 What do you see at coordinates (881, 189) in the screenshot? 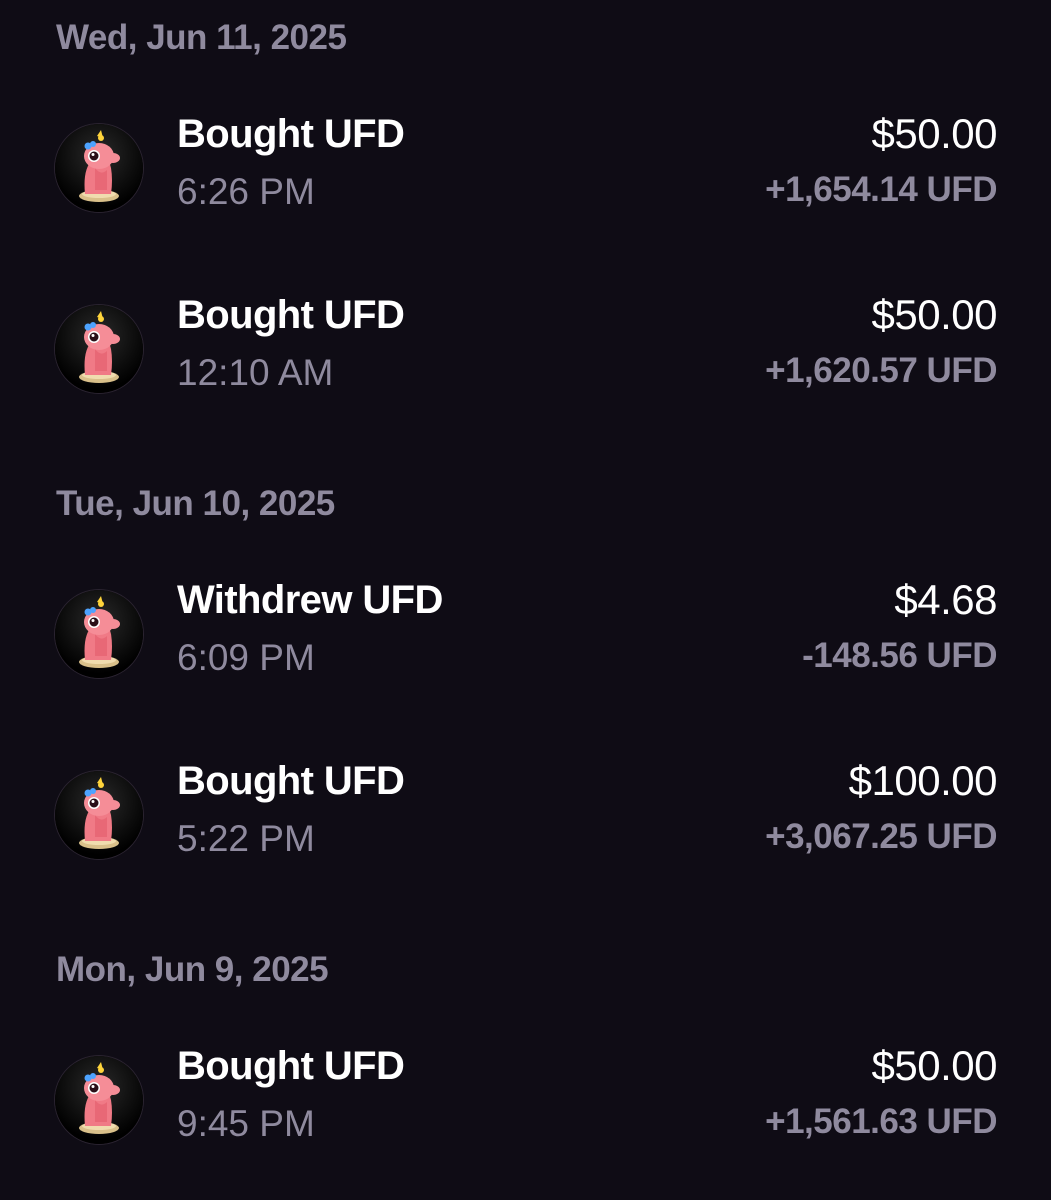
I see `transaction-token-delta: +1,654.14 UFD` at bounding box center [881, 189].